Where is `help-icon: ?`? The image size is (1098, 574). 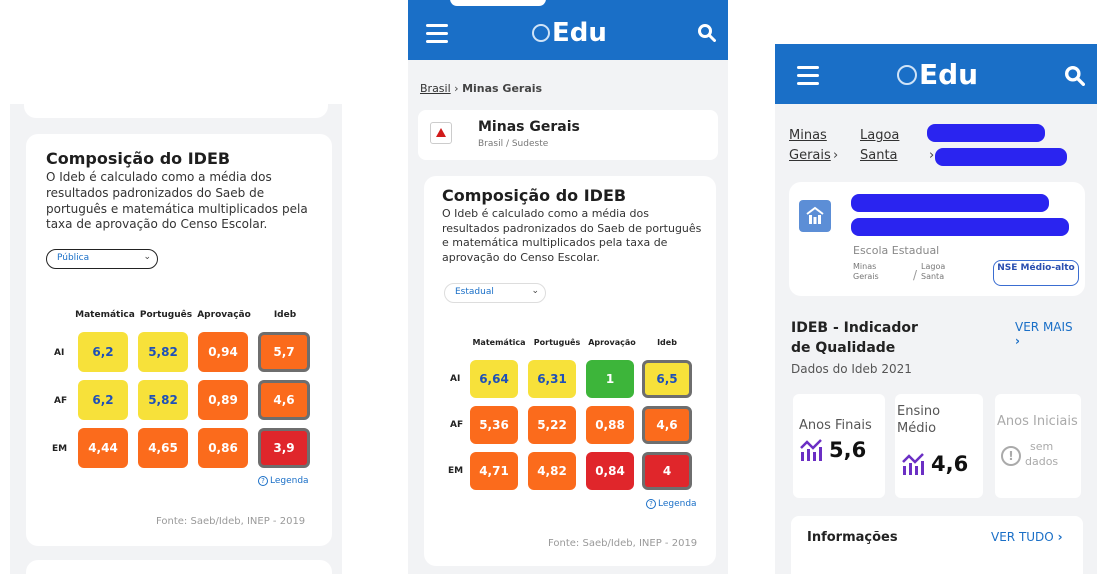
help-icon: ? is located at coordinates (263, 481).